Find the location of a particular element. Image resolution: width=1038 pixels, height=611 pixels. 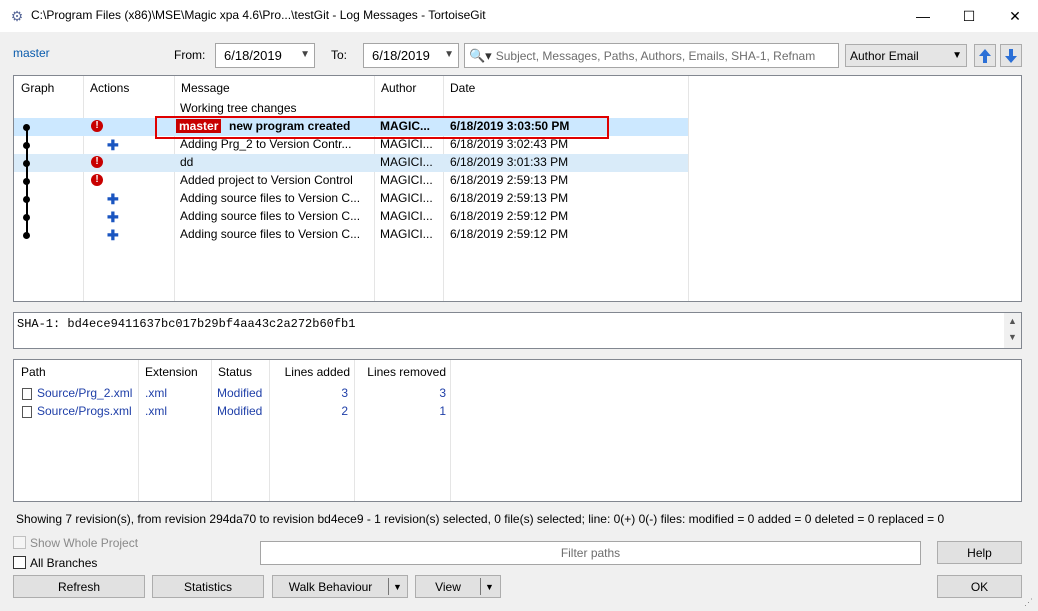

details-scrollbar: ▲ ▼ is located at coordinates (1012, 330).